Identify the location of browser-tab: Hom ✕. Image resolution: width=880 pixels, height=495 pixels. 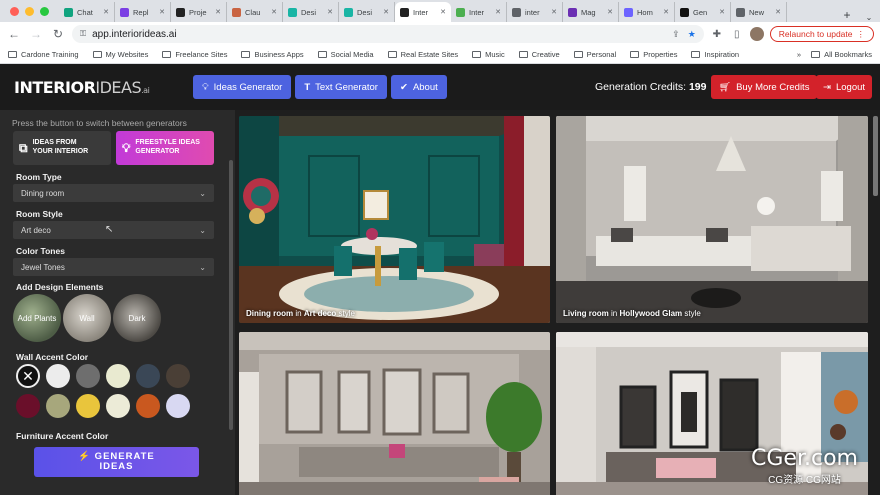
(647, 12).